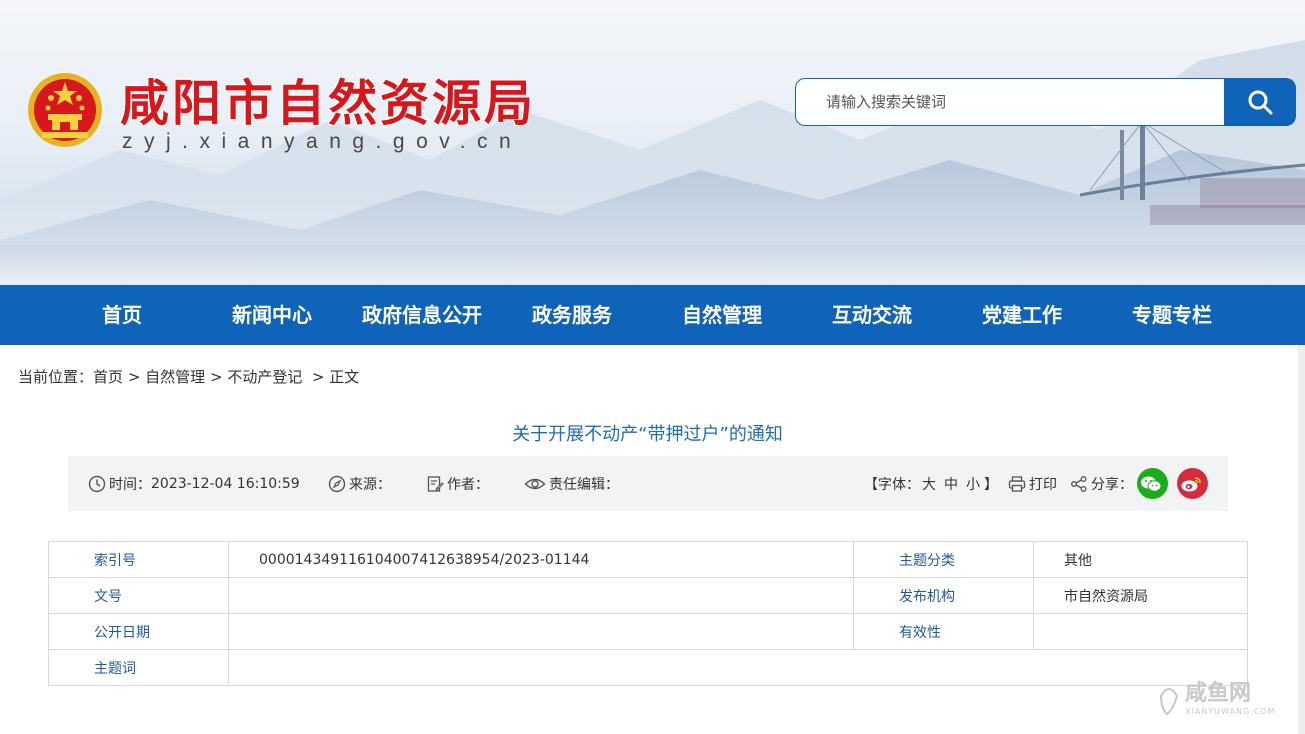 This screenshot has width=1305, height=734. Describe the element at coordinates (138, 631) in the screenshot. I see `publish-date-label: 公开日期` at that location.